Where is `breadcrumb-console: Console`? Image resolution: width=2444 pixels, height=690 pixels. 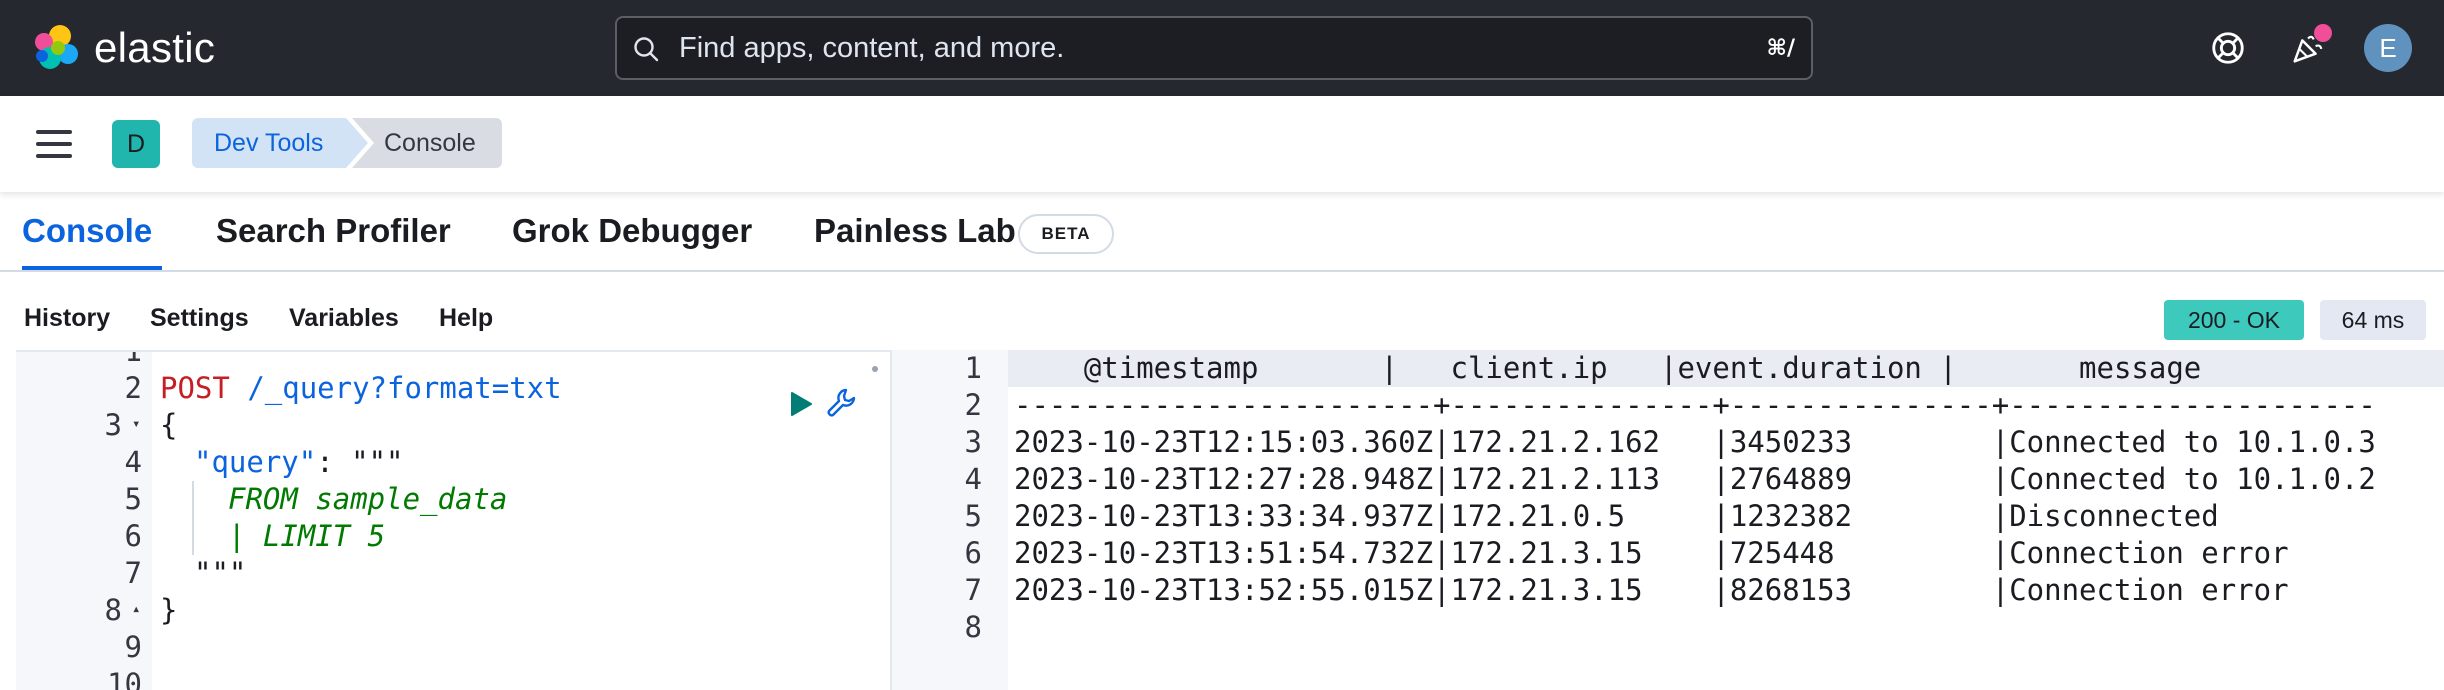
breadcrumb-console: Console is located at coordinates (427, 143).